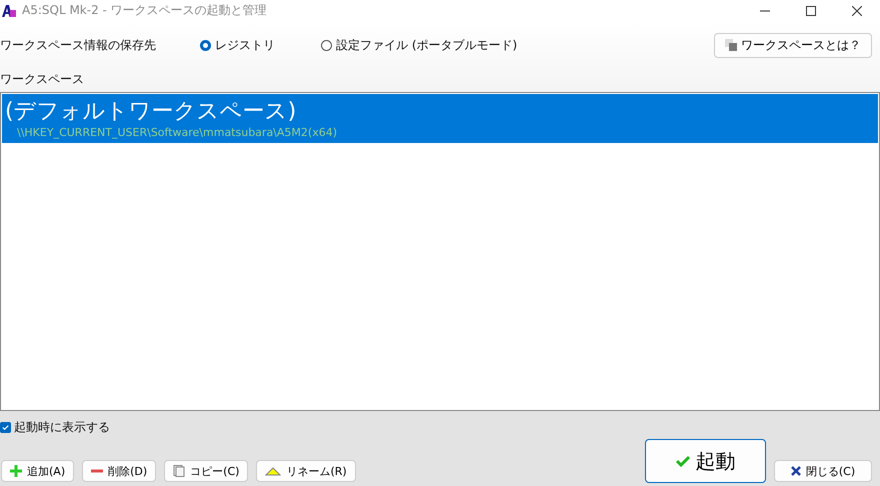 This screenshot has width=880, height=486. What do you see at coordinates (683, 461) in the screenshot?
I see `checkmark-icon` at bounding box center [683, 461].